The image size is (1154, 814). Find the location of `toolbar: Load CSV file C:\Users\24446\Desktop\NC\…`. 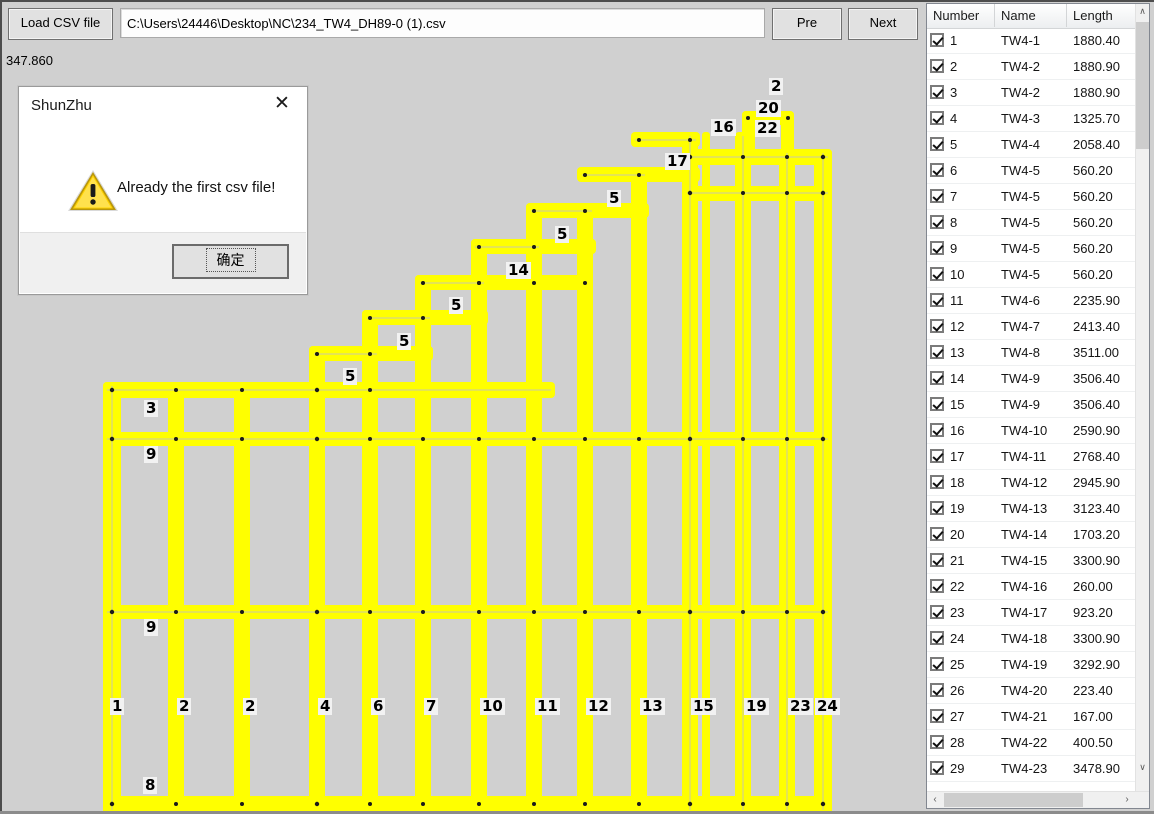

toolbar: Load CSV file C:\Users\24446\Desktop\NC\… is located at coordinates (462, 23).